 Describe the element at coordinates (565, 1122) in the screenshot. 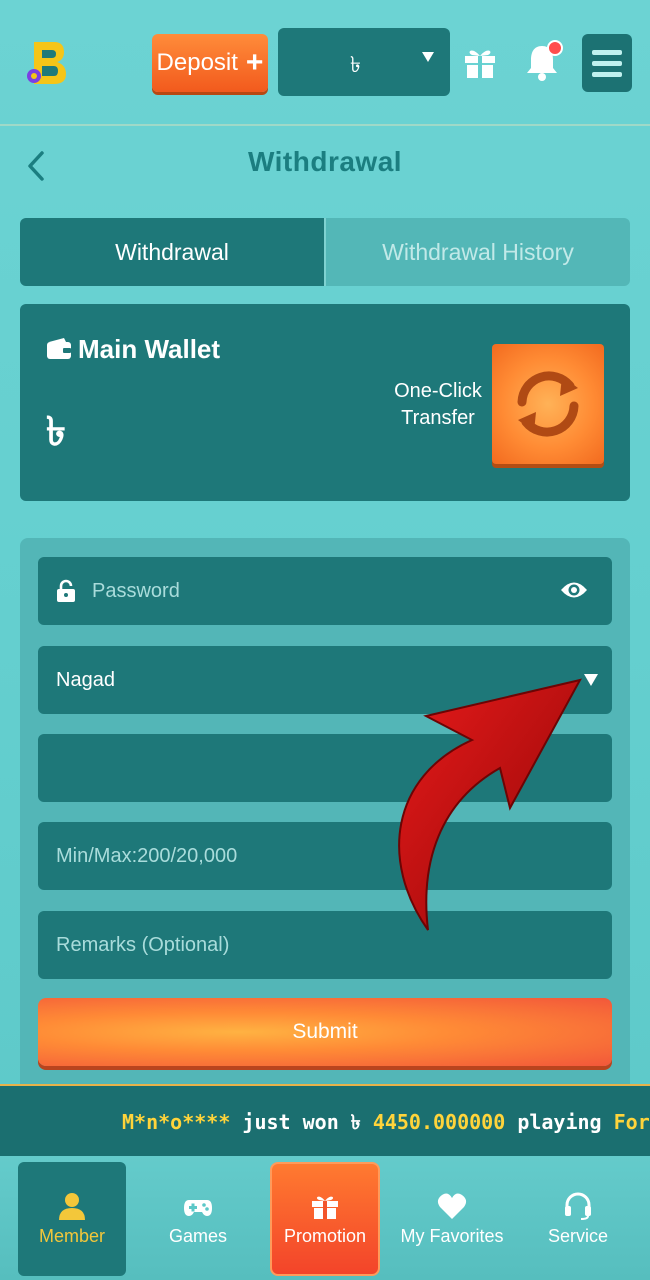

I see `ticker-text-playing: playing` at that location.